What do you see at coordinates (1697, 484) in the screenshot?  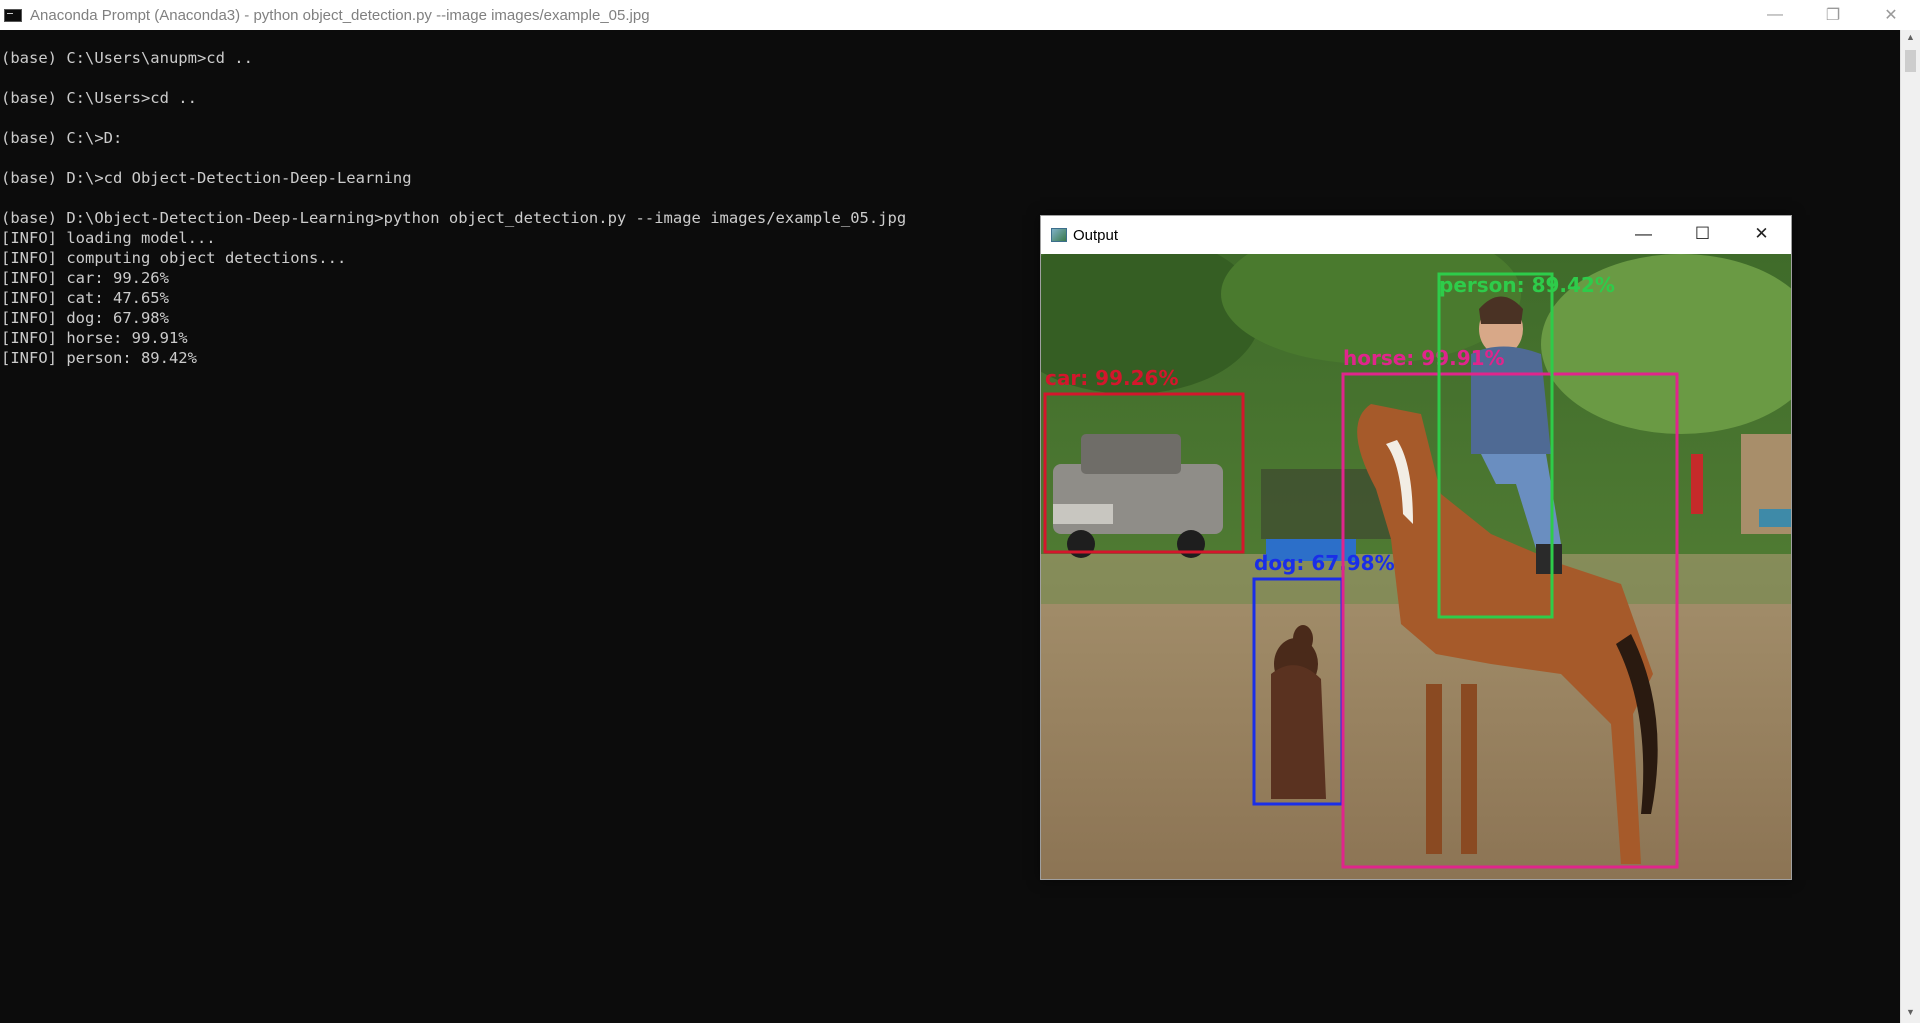 I see `spectator` at bounding box center [1697, 484].